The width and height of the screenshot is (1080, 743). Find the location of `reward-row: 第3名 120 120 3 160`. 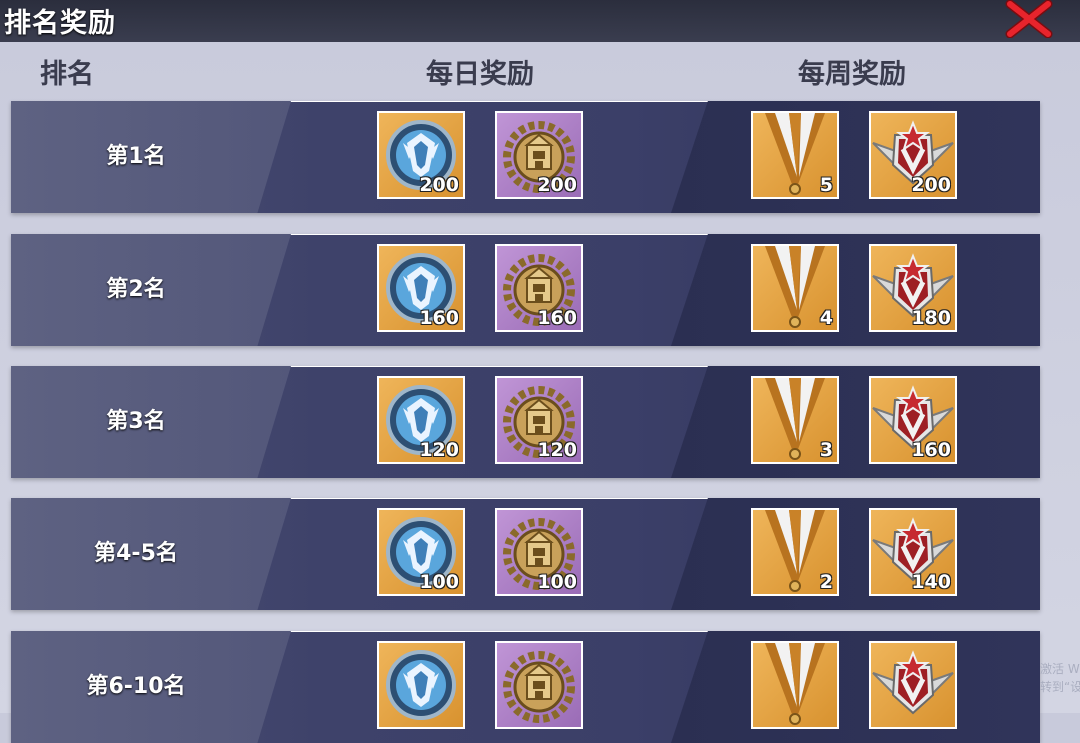

reward-row: 第3名 120 120 3 160 is located at coordinates (525, 422).